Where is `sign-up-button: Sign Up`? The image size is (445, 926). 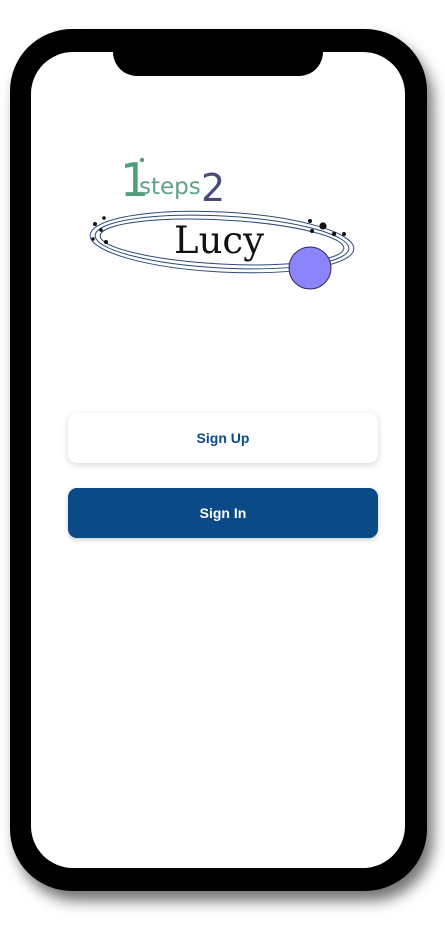
sign-up-button: Sign Up is located at coordinates (223, 438).